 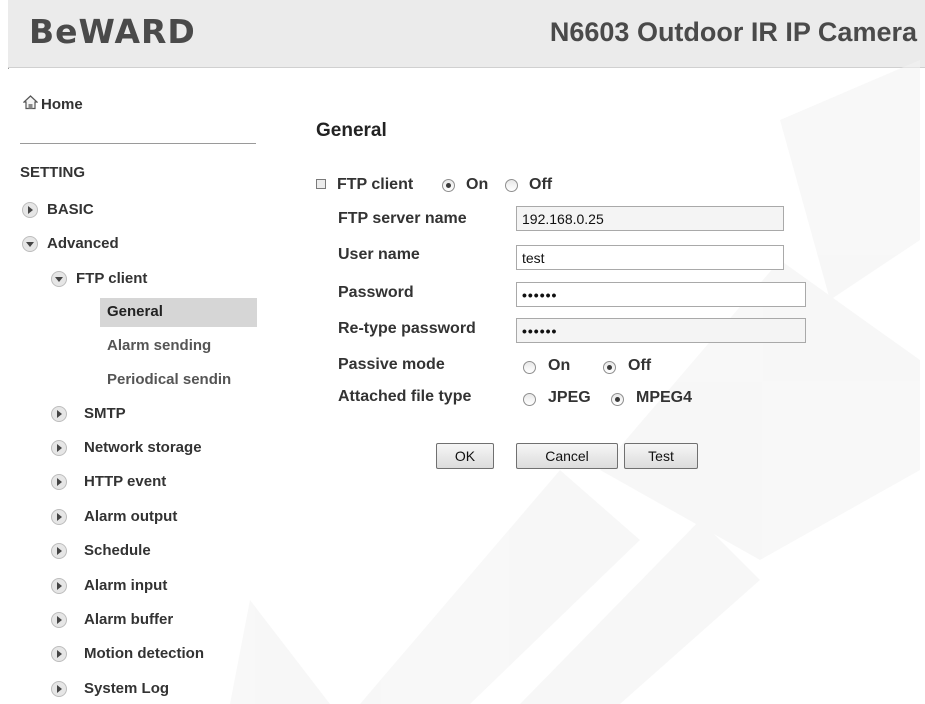 What do you see at coordinates (650, 257) in the screenshot?
I see `user-name-field: test` at bounding box center [650, 257].